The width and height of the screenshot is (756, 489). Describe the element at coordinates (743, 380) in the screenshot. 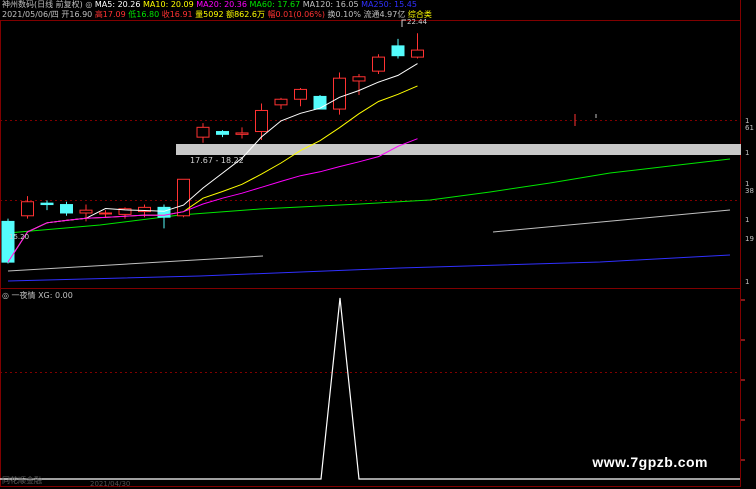

I see `lower-axis-ticks` at that location.